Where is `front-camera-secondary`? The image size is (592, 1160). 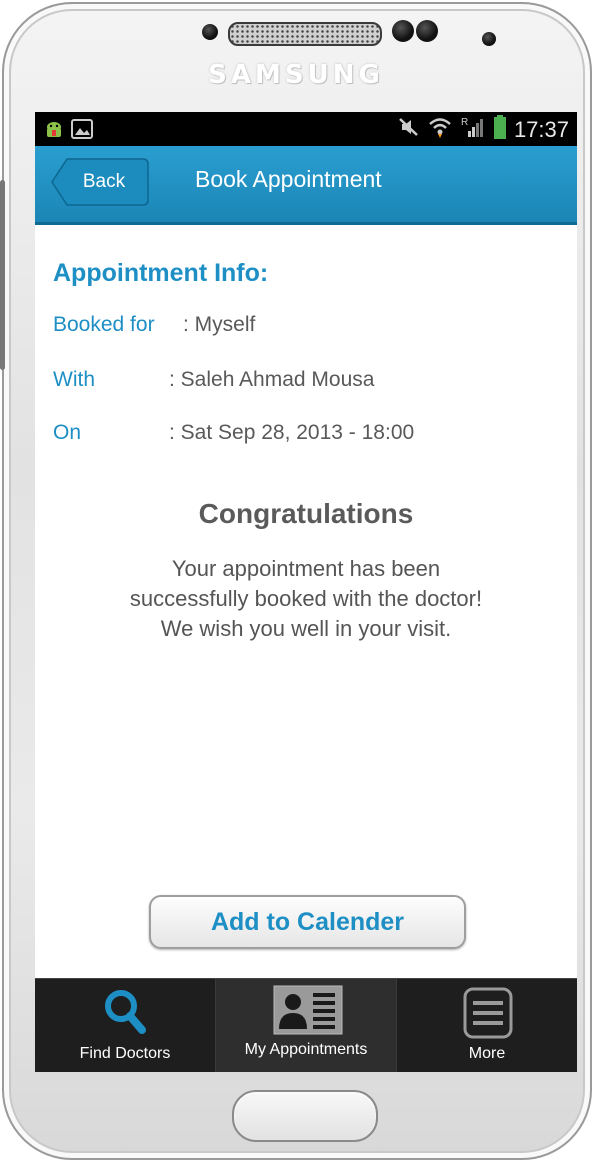 front-camera-secondary is located at coordinates (427, 31).